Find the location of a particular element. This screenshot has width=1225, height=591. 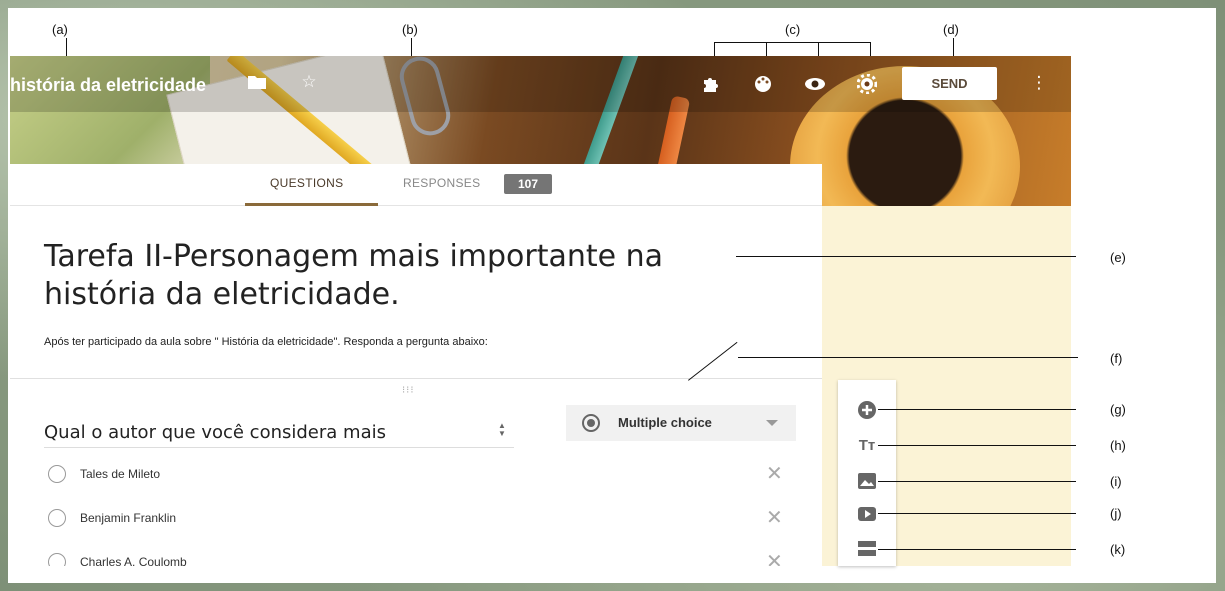

question-title-text: Qual o autor que você considera mais is located at coordinates (215, 432).